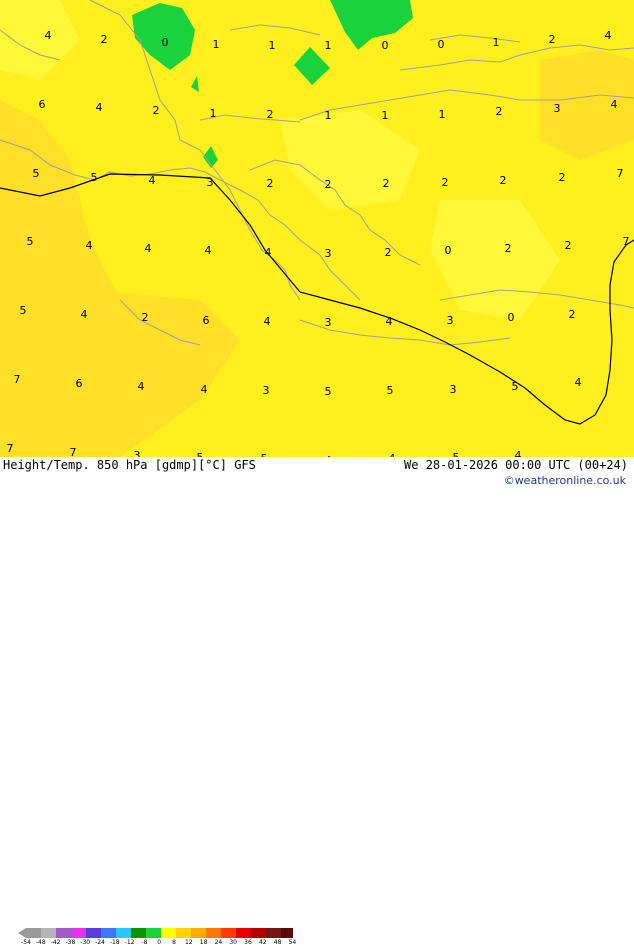 The height and width of the screenshot is (947, 634). What do you see at coordinates (565, 480) in the screenshot?
I see `copyright-link: ©weatheronline.co.uk` at bounding box center [565, 480].